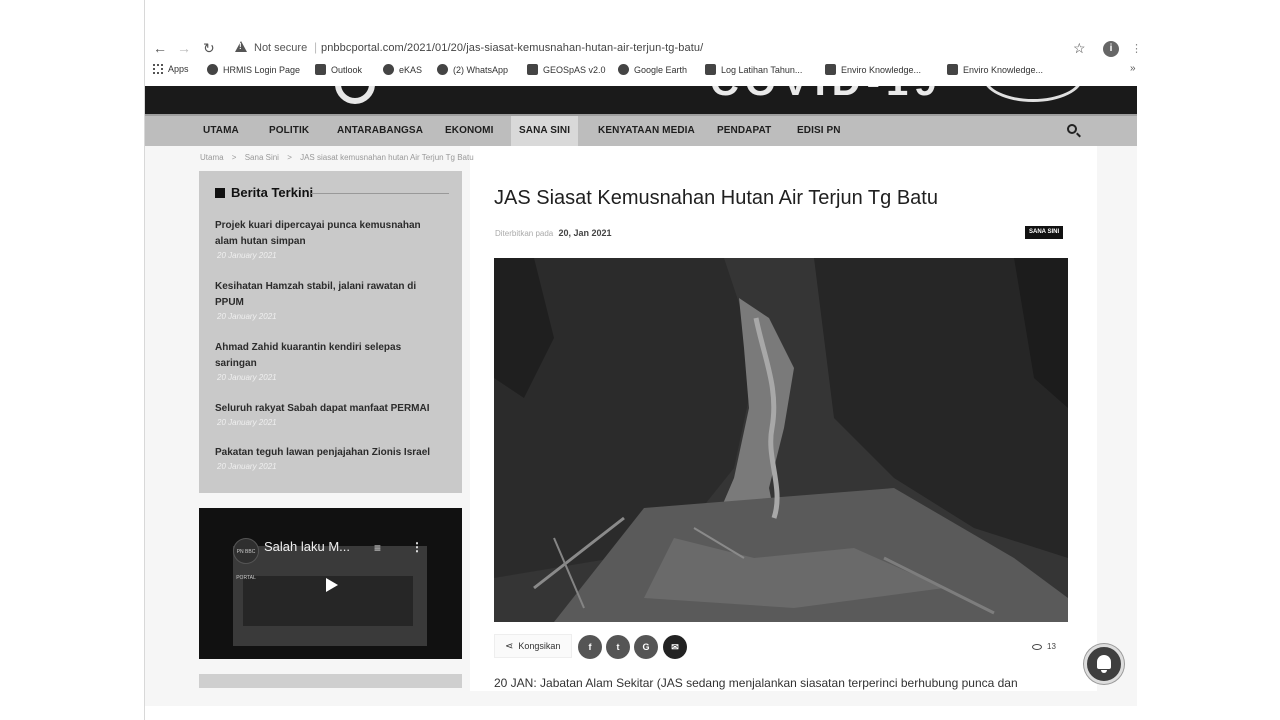 The width and height of the screenshot is (1280, 720). Describe the element at coordinates (171, 69) in the screenshot. I see `bookmark-apps: Apps` at that location.